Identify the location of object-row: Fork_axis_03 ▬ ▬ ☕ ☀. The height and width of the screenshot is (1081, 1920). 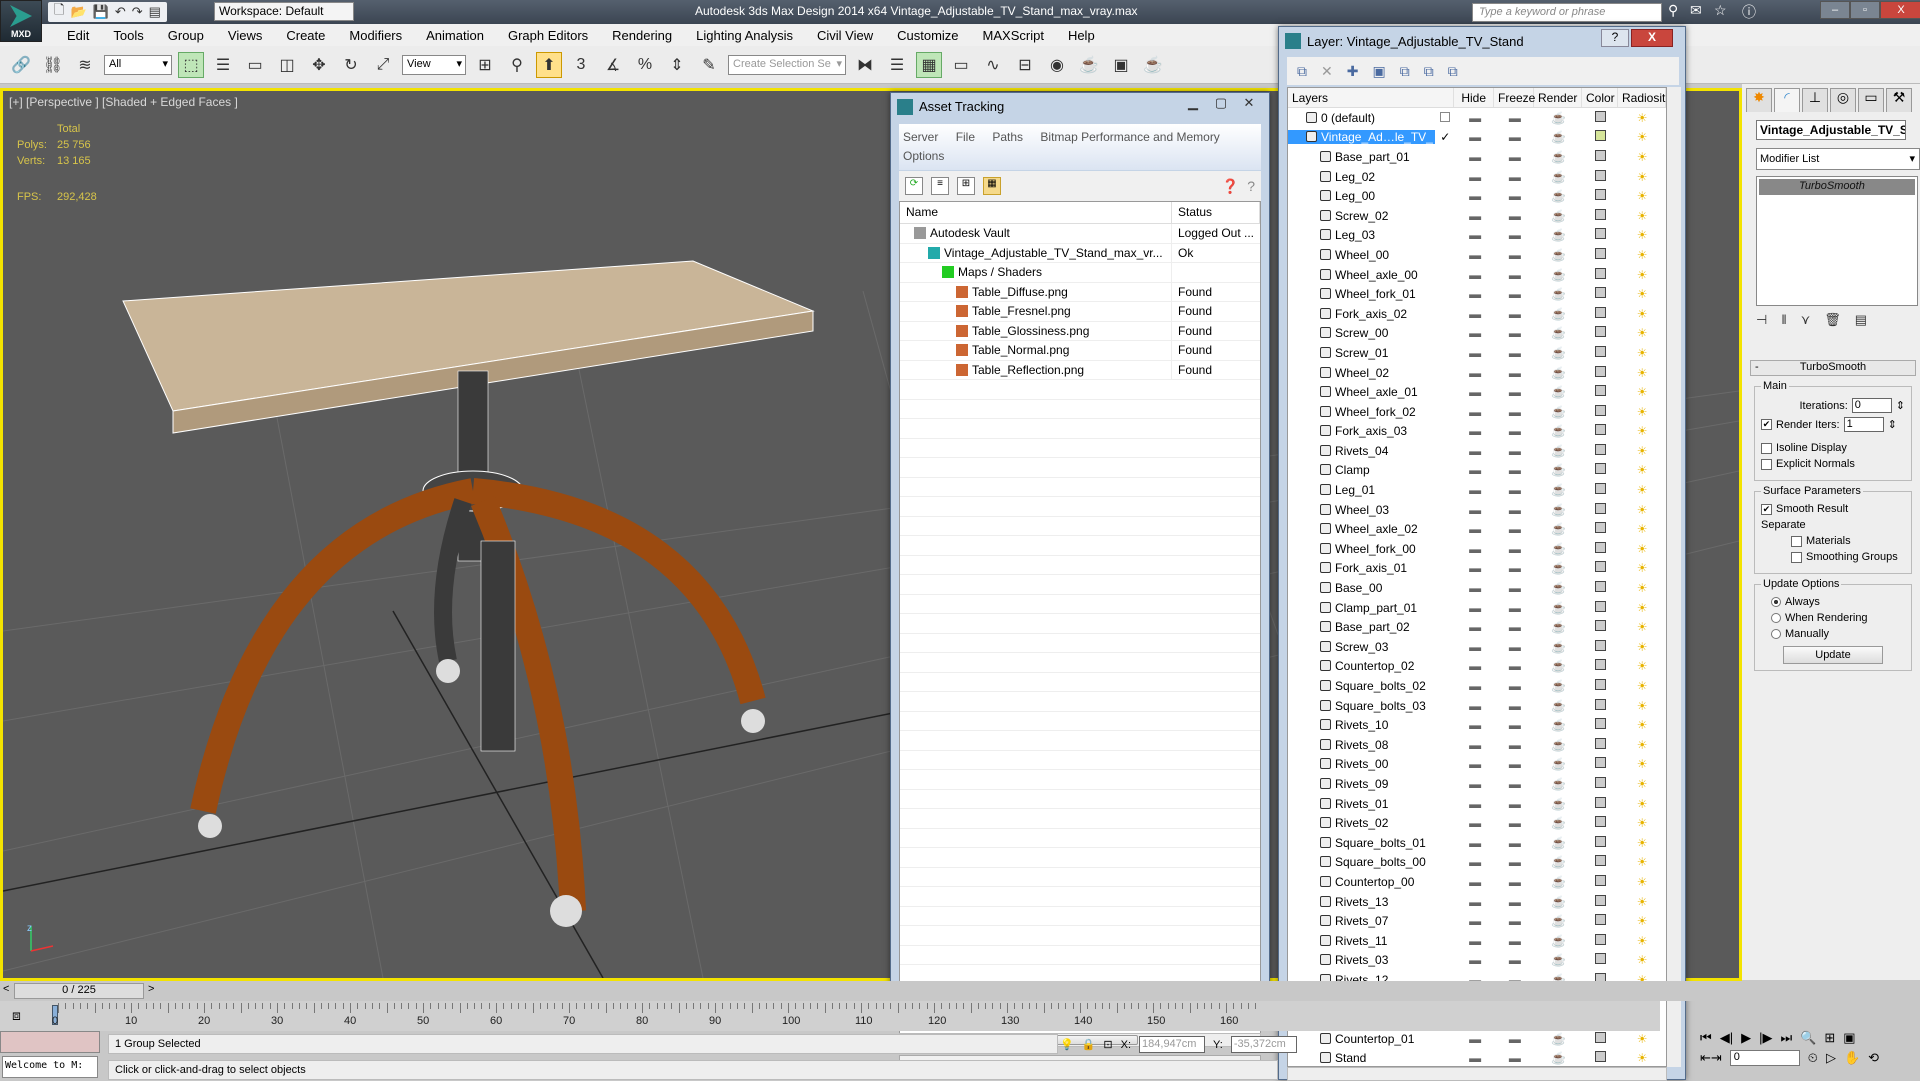
(1477, 432).